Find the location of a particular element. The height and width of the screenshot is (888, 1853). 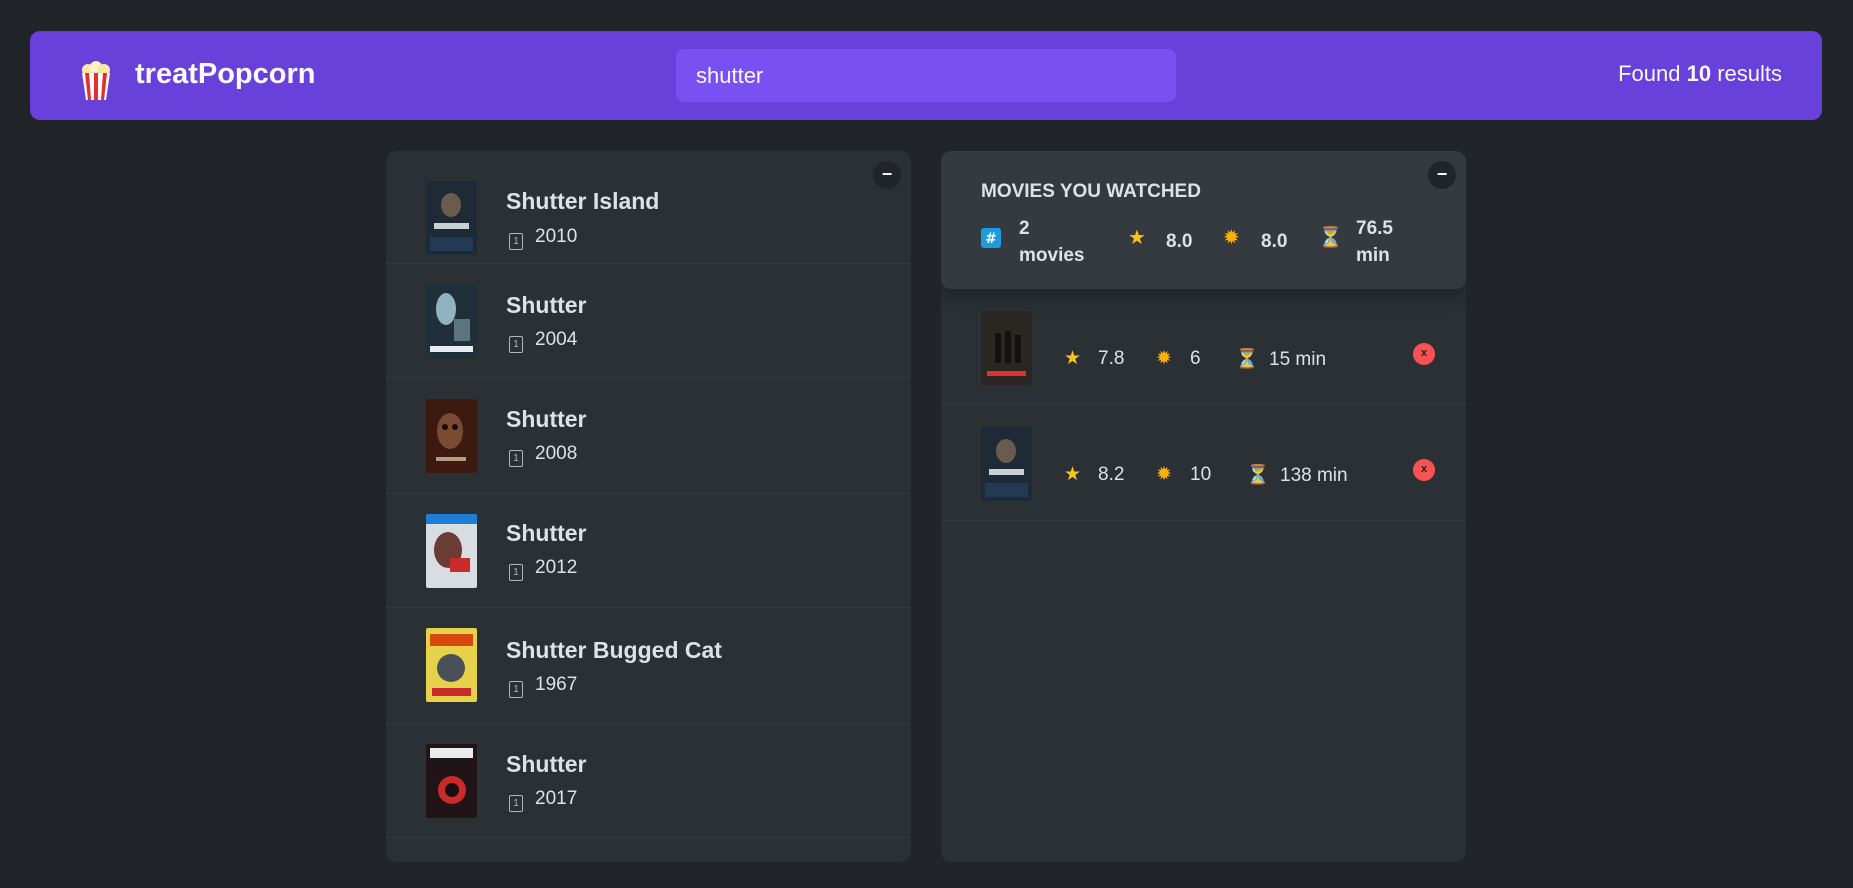

summary-heading: Movies you watched is located at coordinates (1091, 191).